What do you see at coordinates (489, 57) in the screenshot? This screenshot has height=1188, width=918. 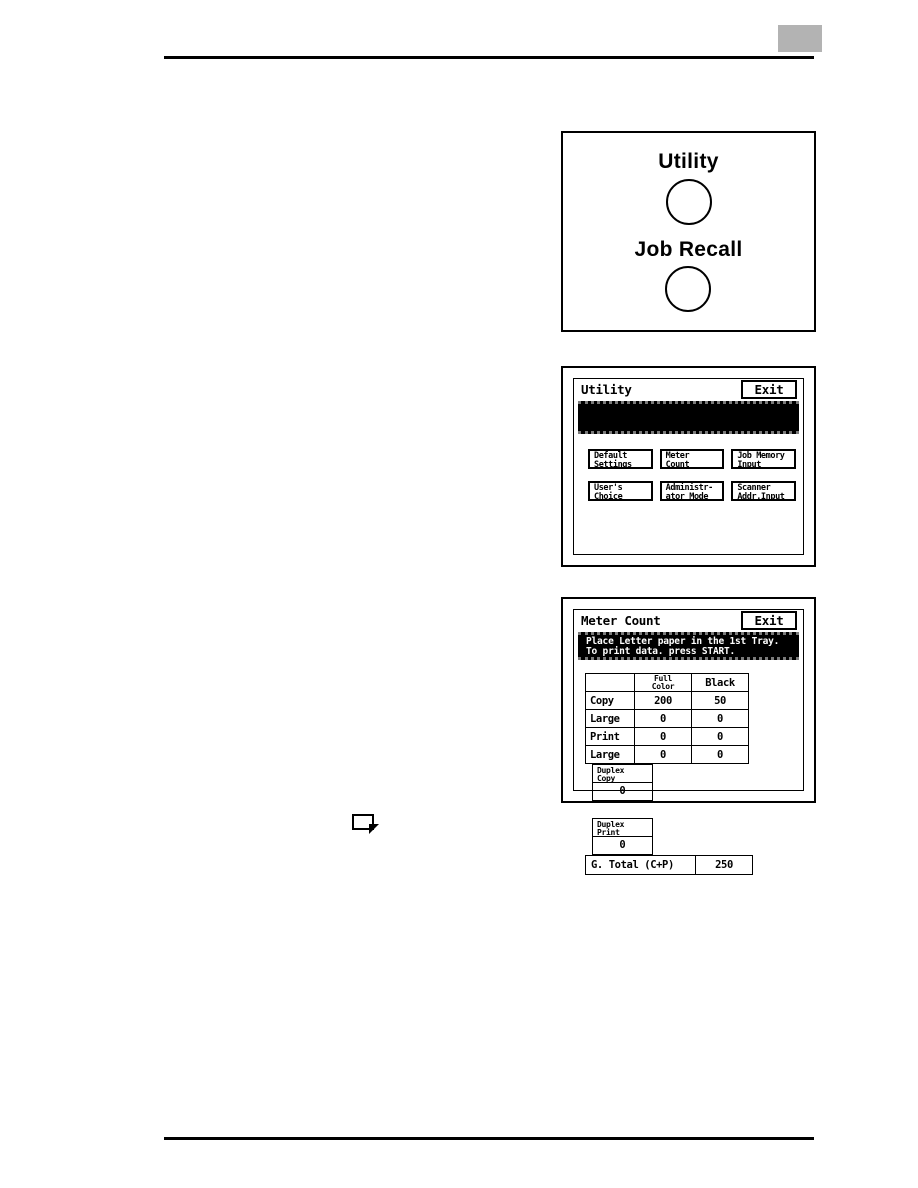 I see `header-rule` at bounding box center [489, 57].